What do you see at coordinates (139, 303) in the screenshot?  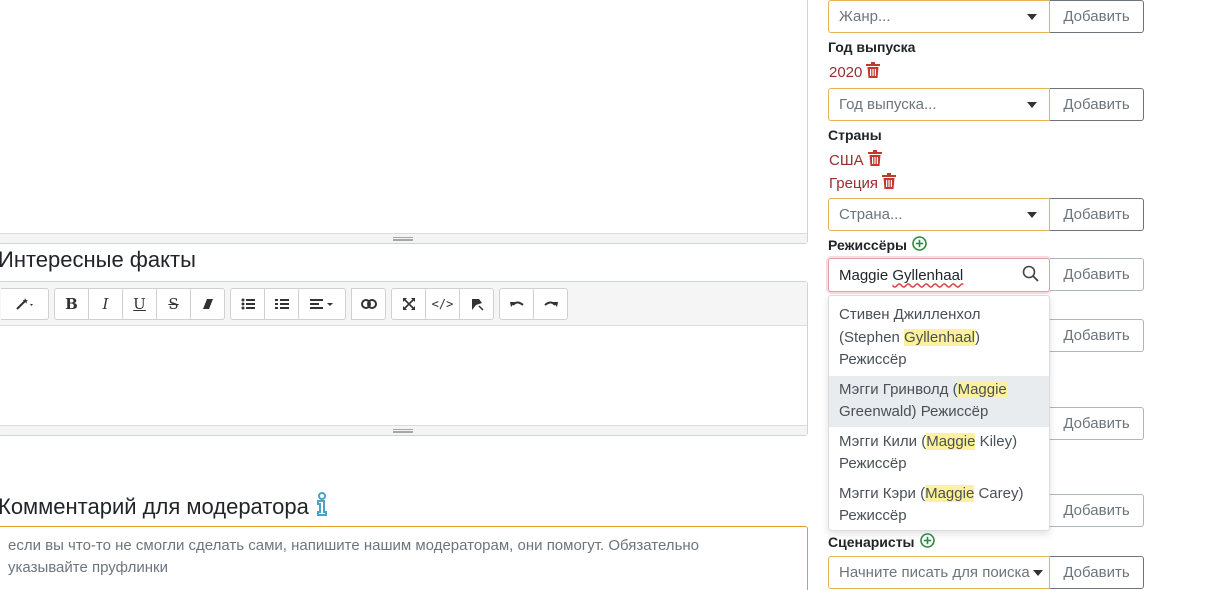 I see `underline-icon: U` at bounding box center [139, 303].